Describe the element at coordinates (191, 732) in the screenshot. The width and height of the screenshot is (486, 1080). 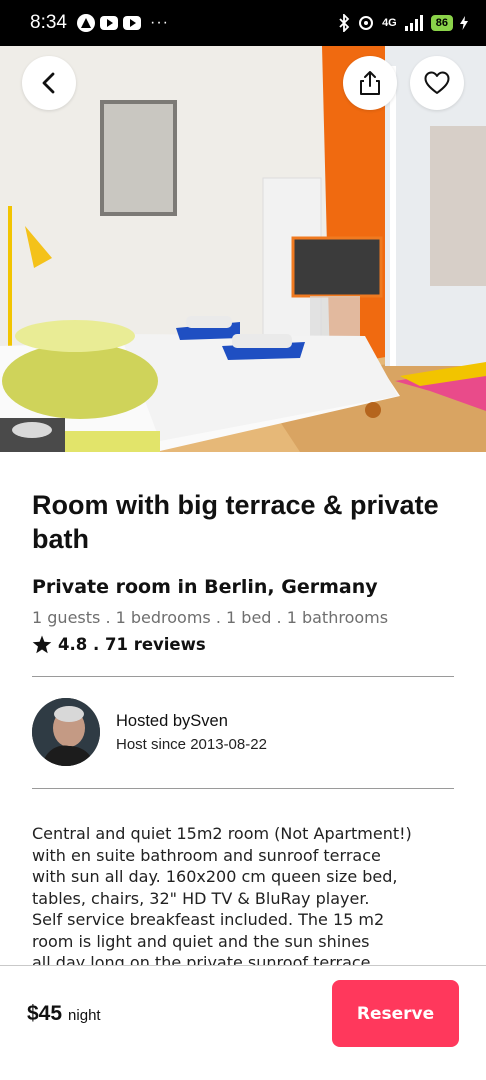
I see `host-text: Hosted bySven Host since 2013-08-22` at that location.